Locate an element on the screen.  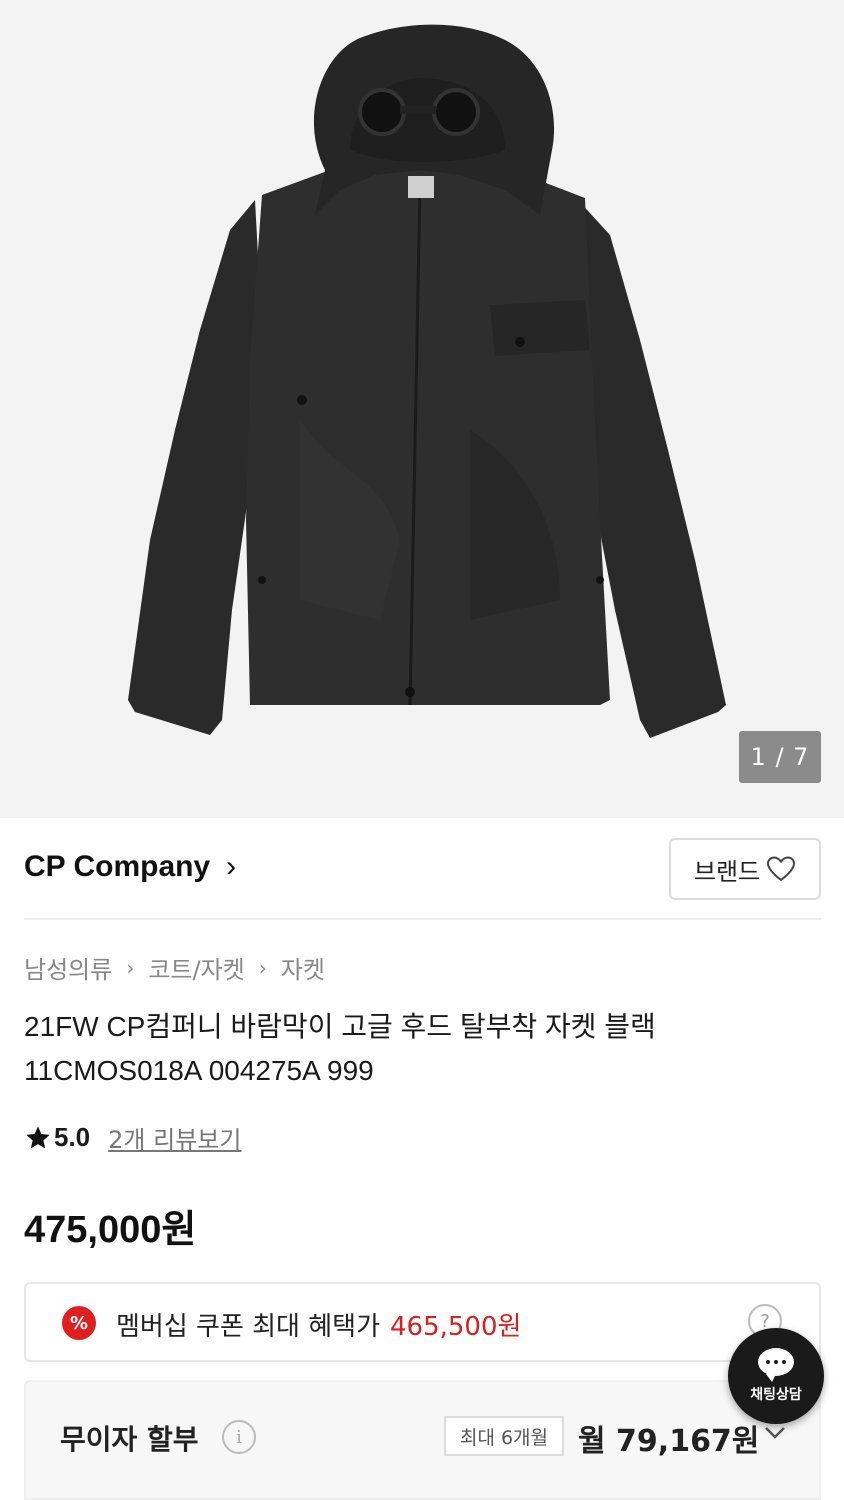
installment-panel: 무이자 할부 i 최대 6개월 월 79,167원 is located at coordinates (422, 1440).